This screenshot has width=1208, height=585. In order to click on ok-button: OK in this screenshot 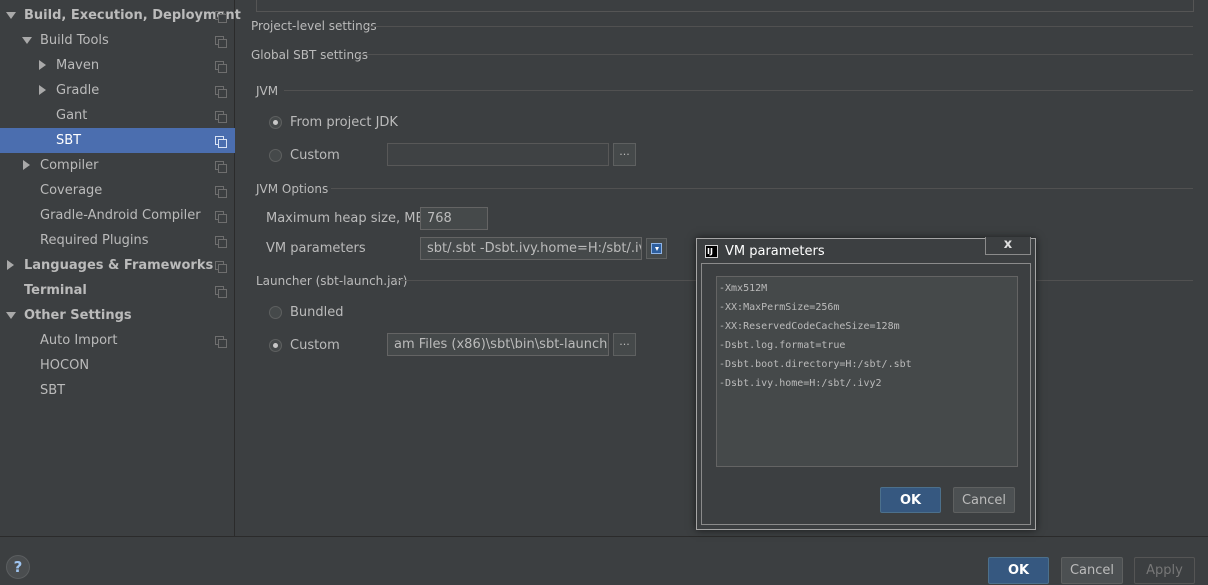, I will do `click(1018, 570)`.